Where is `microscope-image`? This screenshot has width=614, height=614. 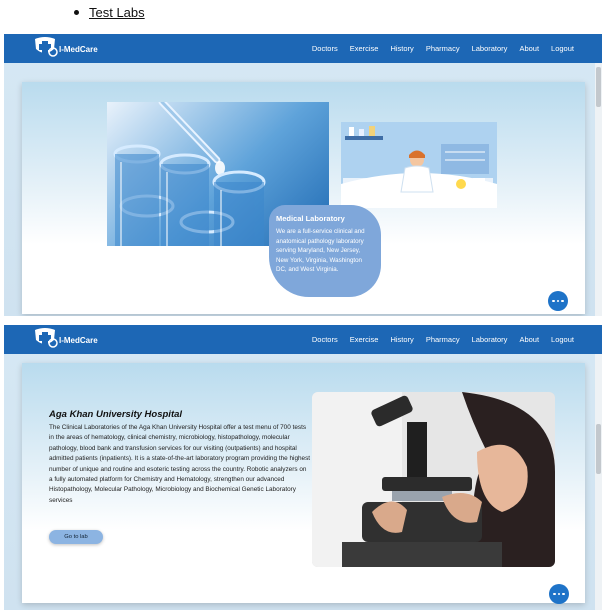
microscope-image is located at coordinates (433, 479).